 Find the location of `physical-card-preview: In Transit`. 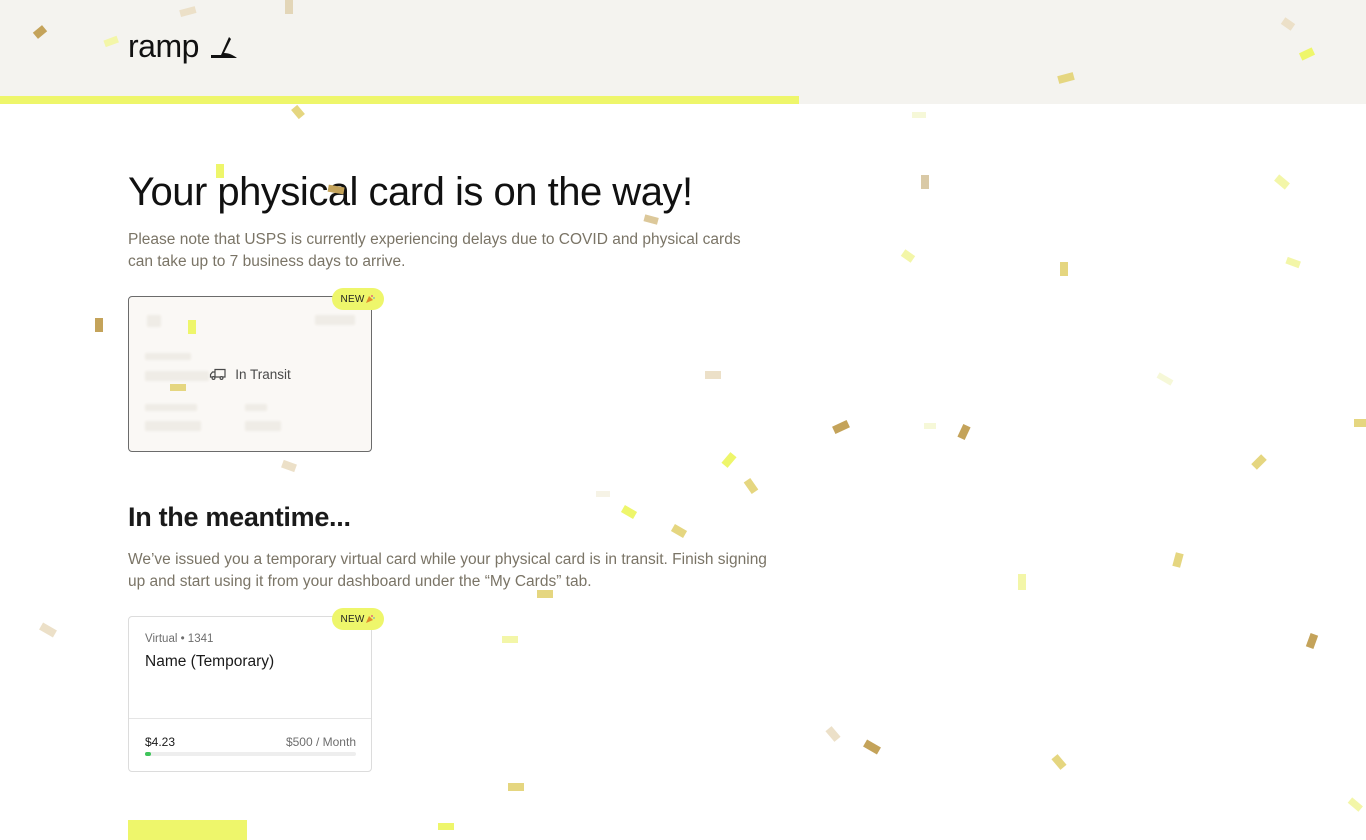

physical-card-preview: In Transit is located at coordinates (250, 374).